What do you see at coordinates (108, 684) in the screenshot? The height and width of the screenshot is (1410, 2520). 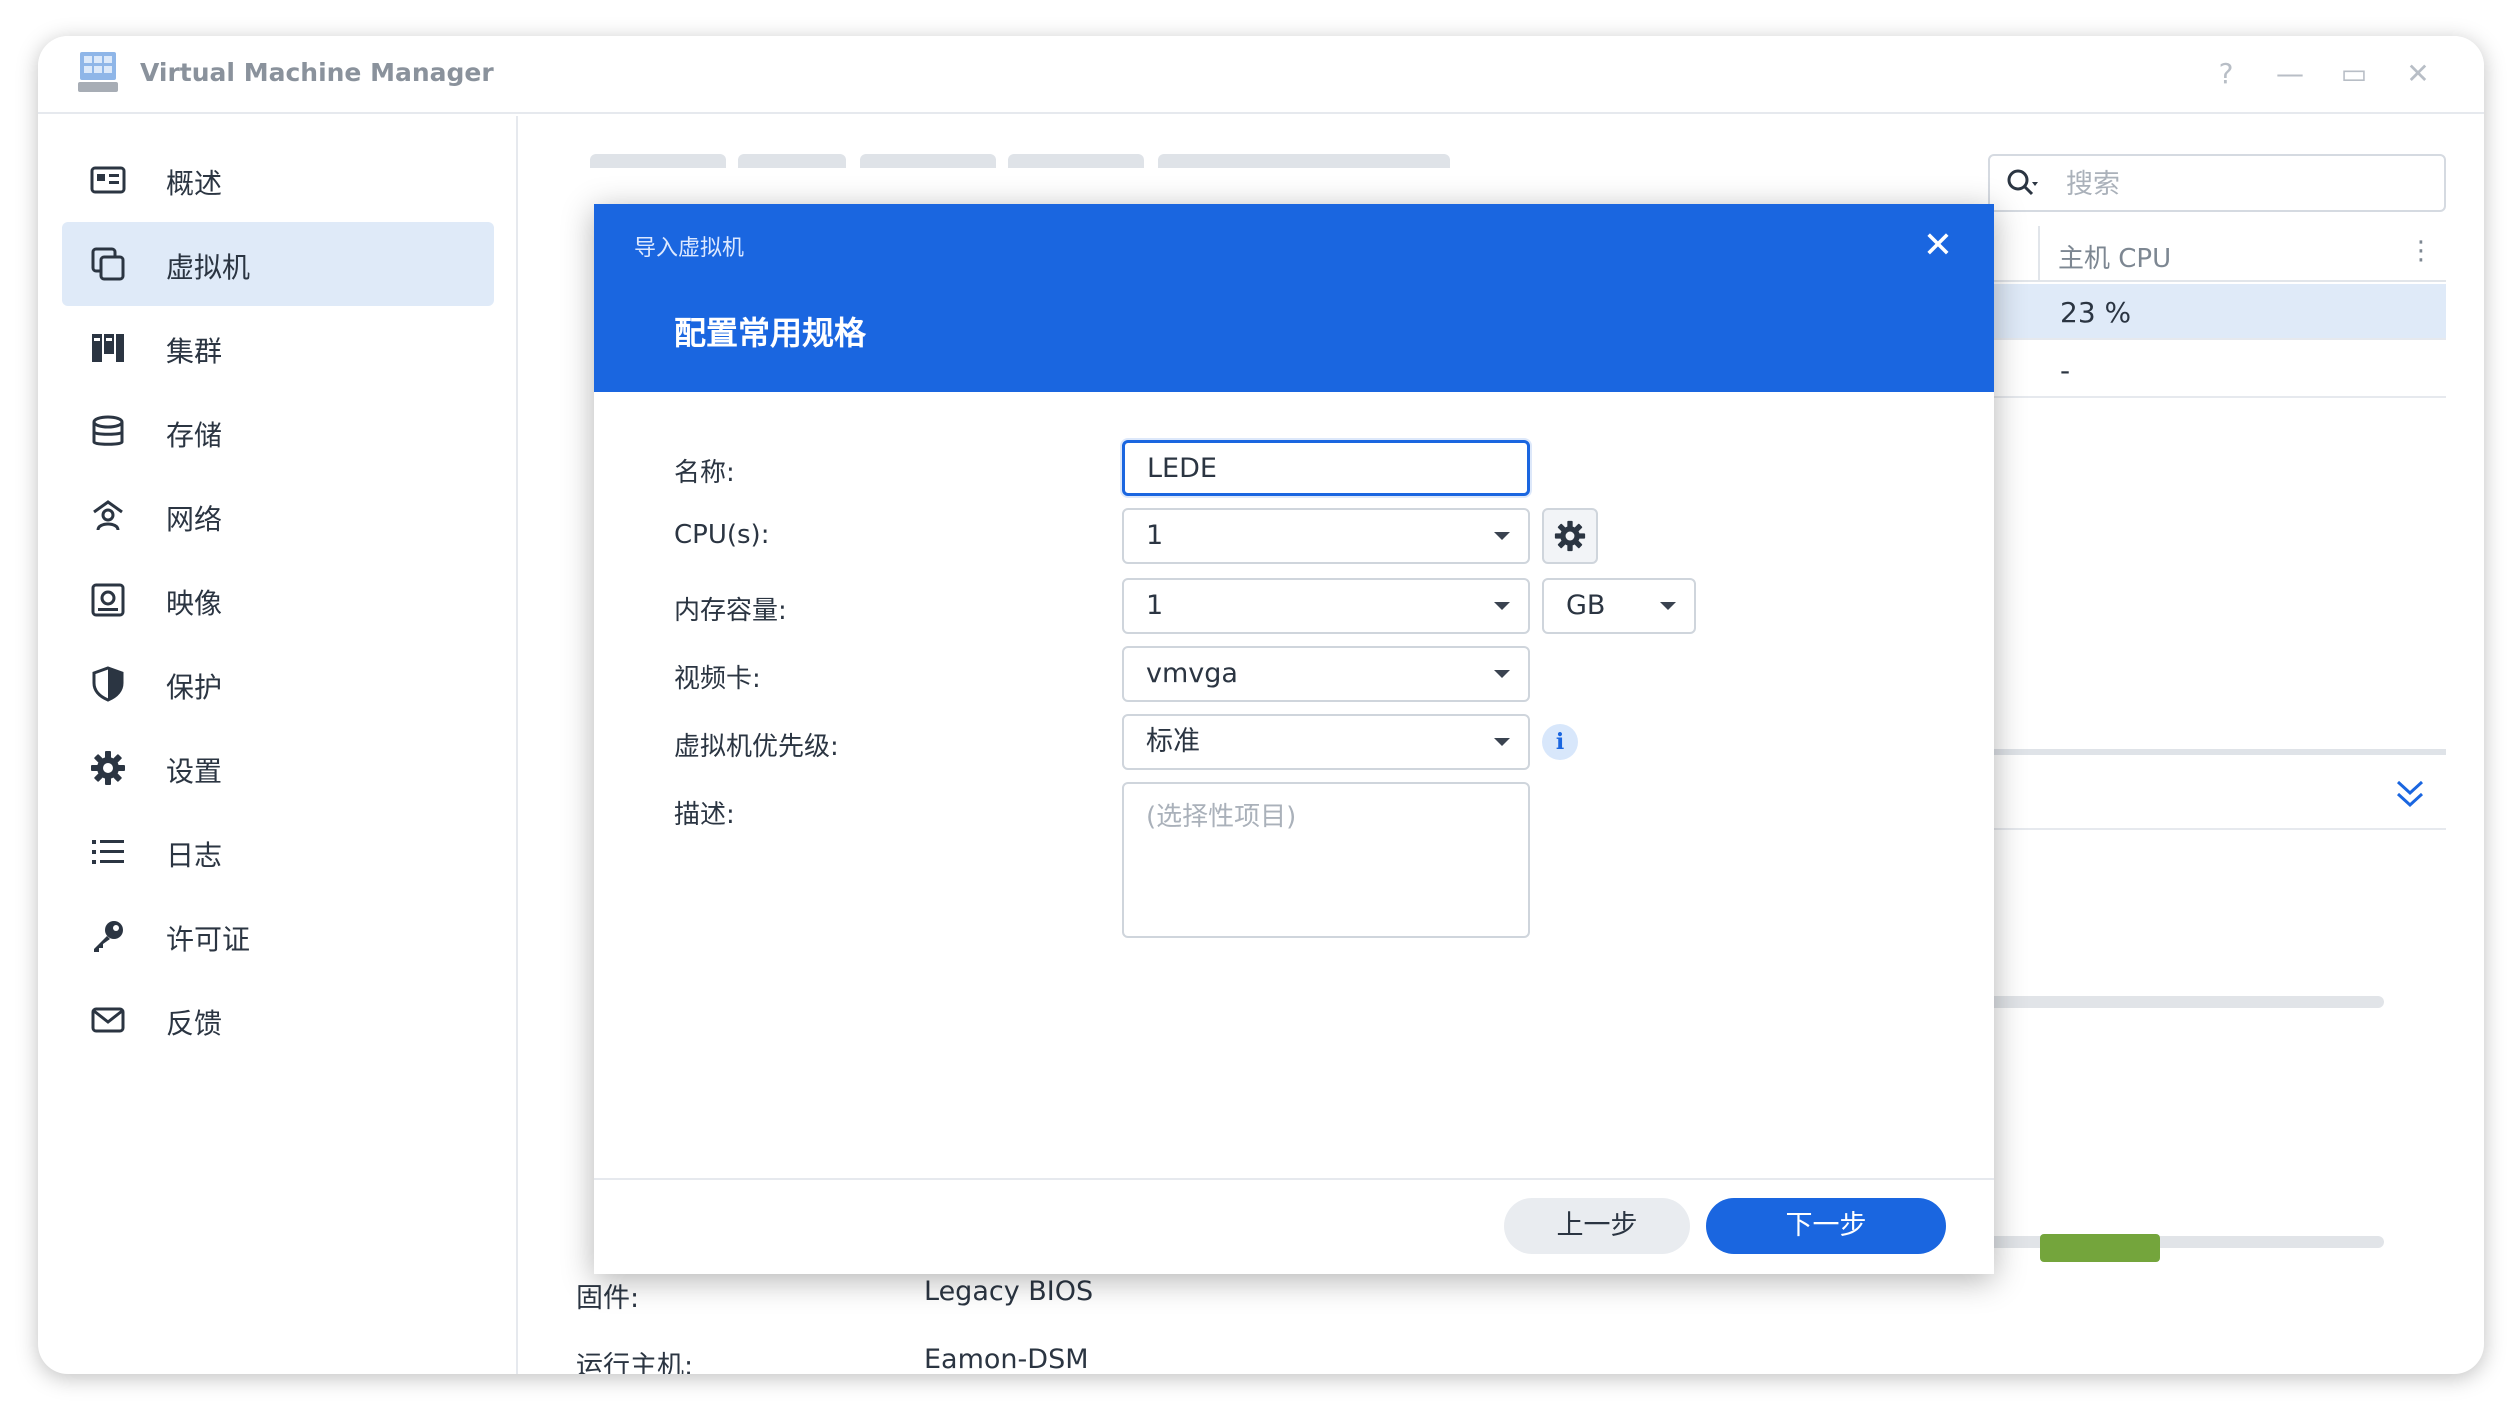 I see `shield-icon` at bounding box center [108, 684].